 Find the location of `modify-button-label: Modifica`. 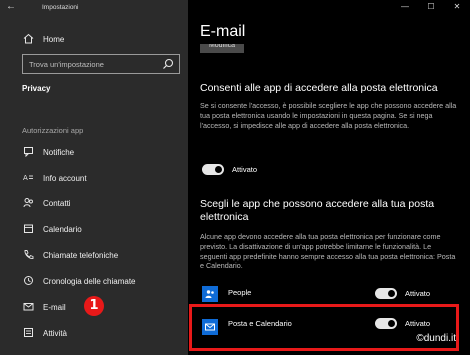

modify-button-label: Modifica is located at coordinates (222, 46).